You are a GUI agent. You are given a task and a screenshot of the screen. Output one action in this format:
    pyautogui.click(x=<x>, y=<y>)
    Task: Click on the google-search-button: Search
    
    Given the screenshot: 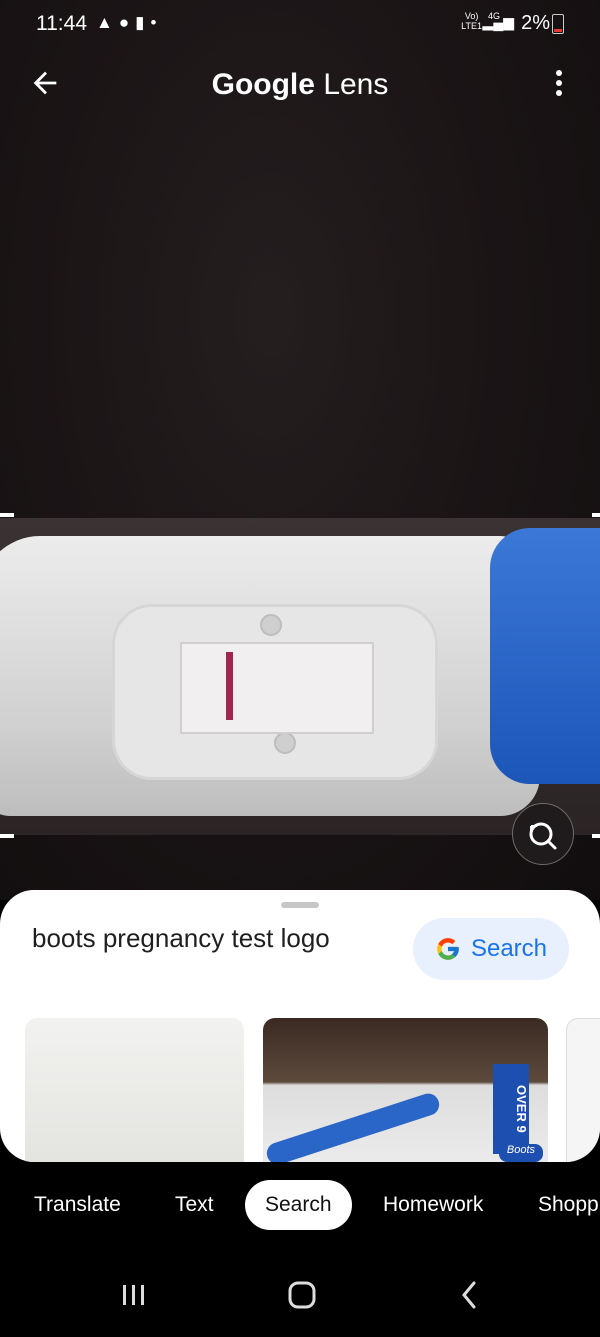 What is the action you would take?
    pyautogui.click(x=491, y=949)
    